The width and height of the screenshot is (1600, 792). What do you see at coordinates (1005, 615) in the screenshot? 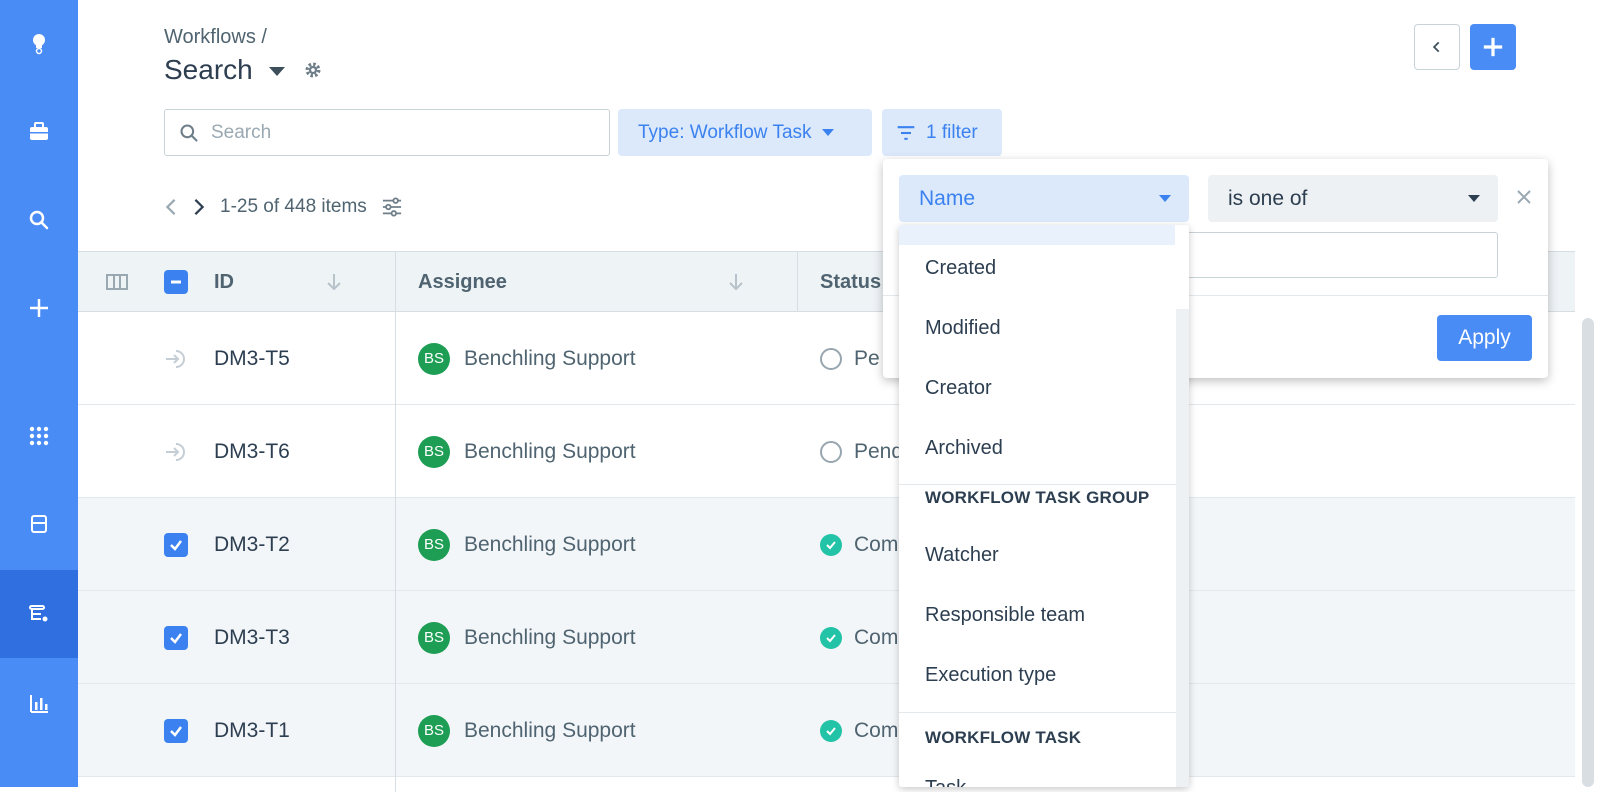
I see `dropdown-item-responsible-team: Responsible team` at bounding box center [1005, 615].